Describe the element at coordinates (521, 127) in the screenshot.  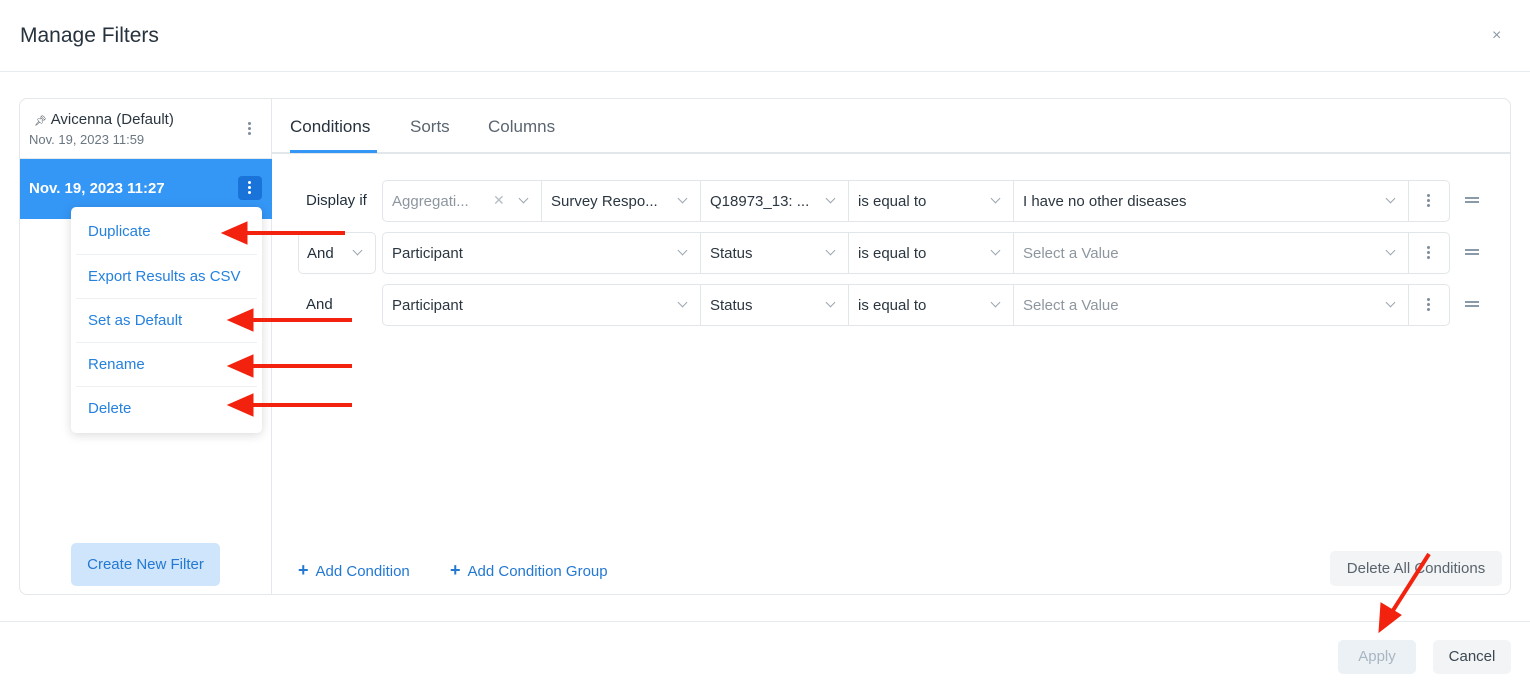
I see `tab-columns: Columns` at that location.